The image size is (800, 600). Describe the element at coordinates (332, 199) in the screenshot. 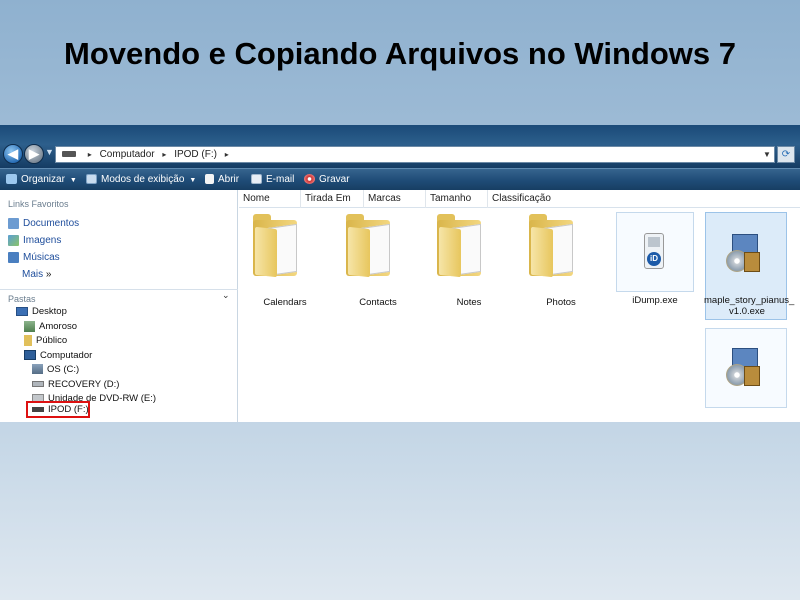

I see `column-tirada-em: Tirada Em` at that location.